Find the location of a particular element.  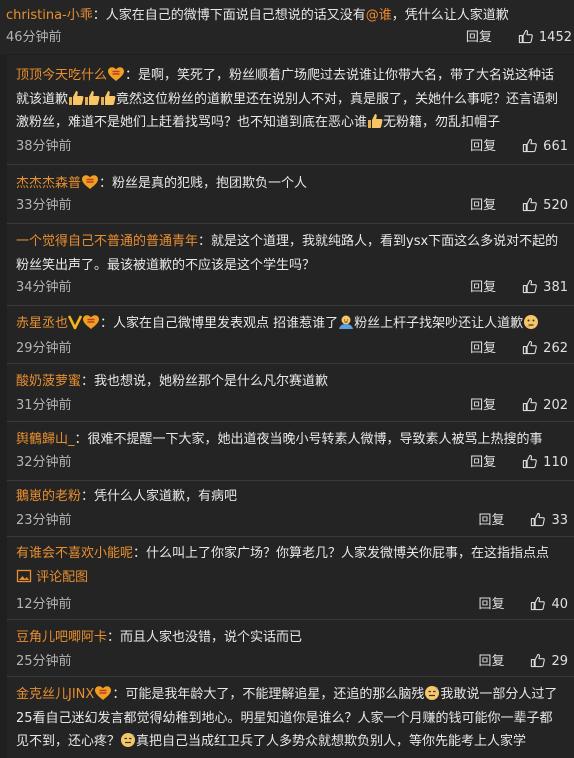

reply-time: 33分钟前 is located at coordinates (44, 205).